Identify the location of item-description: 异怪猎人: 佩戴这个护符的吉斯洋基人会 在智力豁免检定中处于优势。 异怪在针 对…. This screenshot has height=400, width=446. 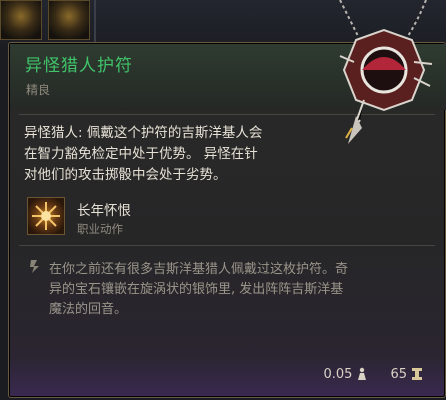
(174, 154).